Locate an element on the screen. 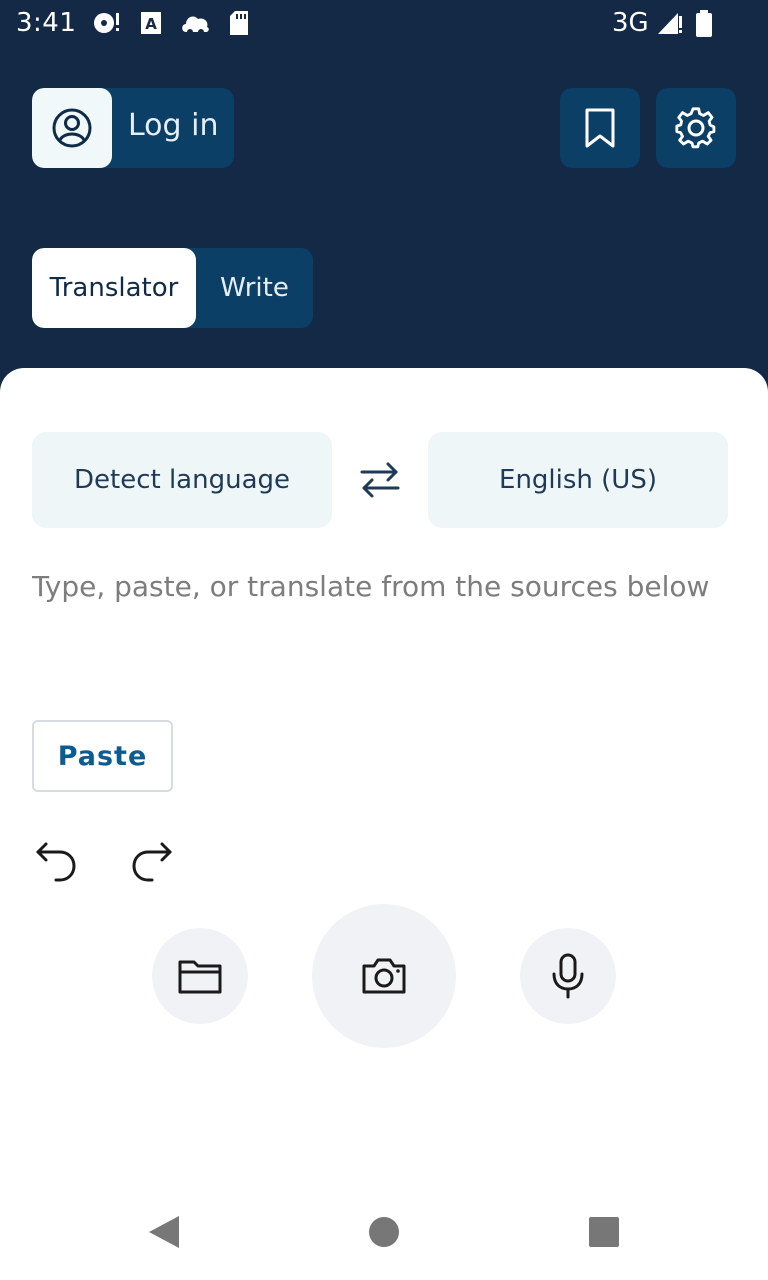  bookmark-icon is located at coordinates (600, 128).